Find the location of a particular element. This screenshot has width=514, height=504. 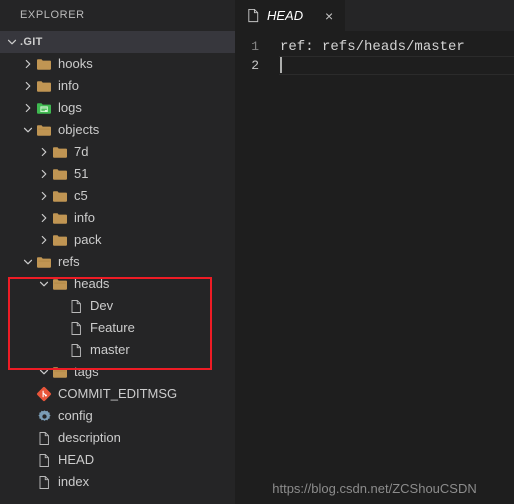

tree-item-logs: logs is located at coordinates (117, 108).